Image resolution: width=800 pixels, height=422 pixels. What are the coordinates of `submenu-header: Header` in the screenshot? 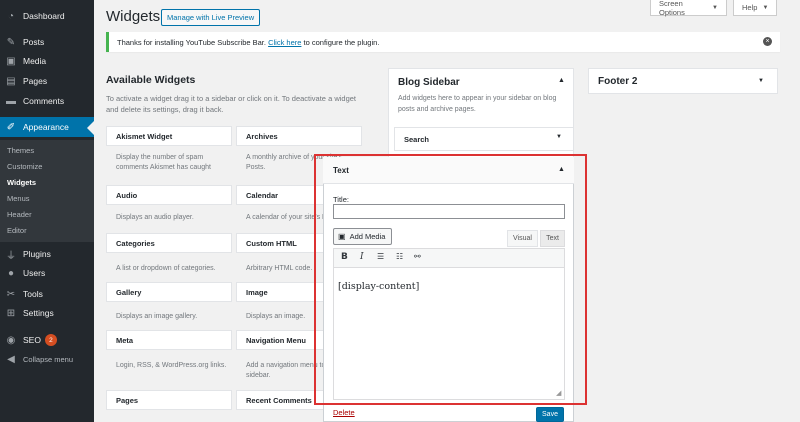 It's located at (47, 214).